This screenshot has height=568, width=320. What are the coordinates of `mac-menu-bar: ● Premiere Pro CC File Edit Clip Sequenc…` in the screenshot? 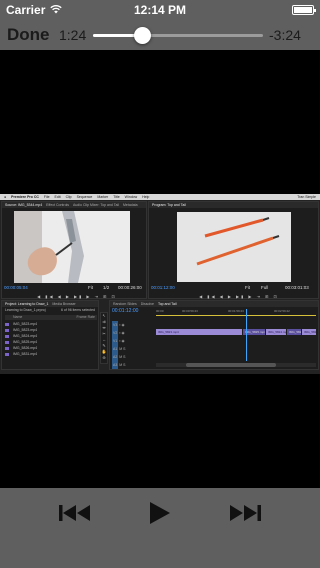 It's located at (160, 197).